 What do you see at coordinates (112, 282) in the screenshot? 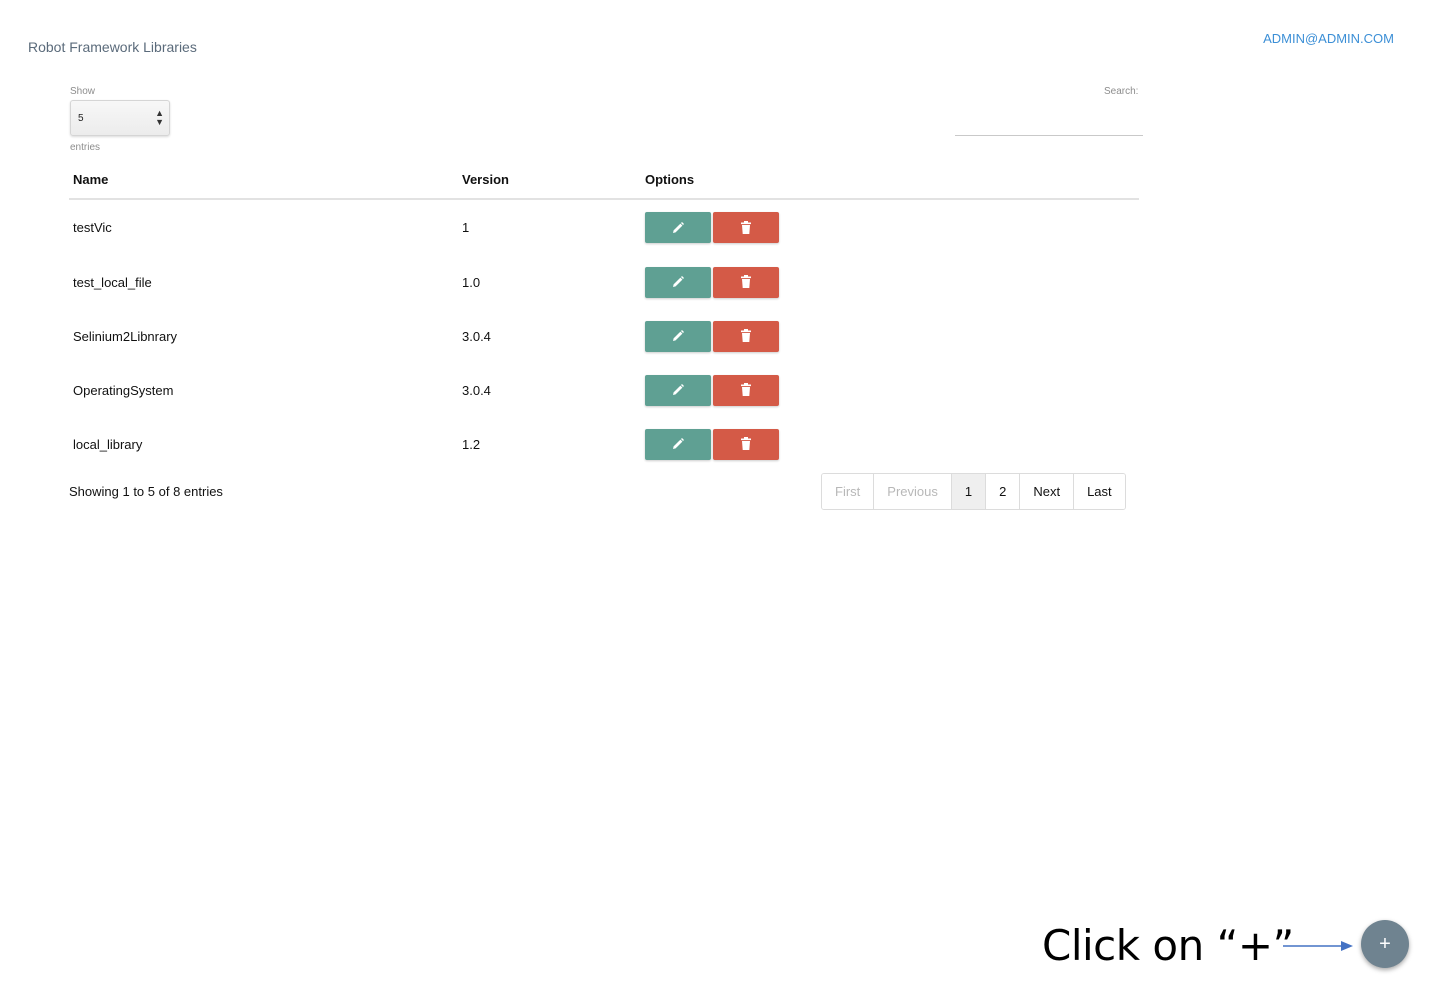
I see `library-name-cell: test_local_file` at bounding box center [112, 282].